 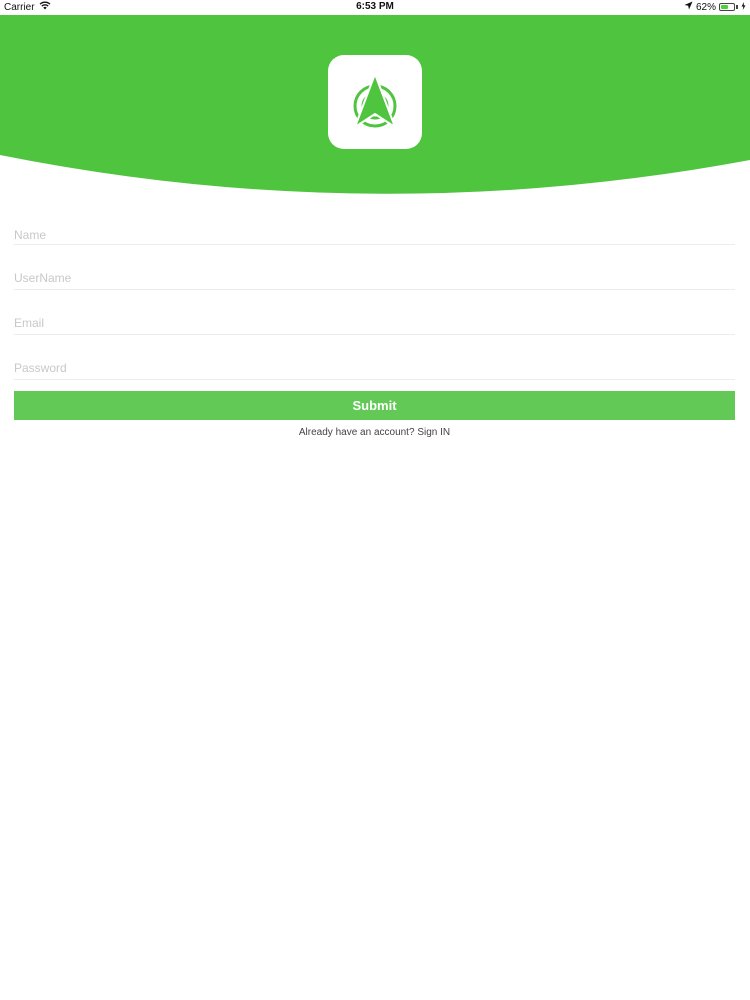 What do you see at coordinates (737, 7) in the screenshot?
I see `battery-cap` at bounding box center [737, 7].